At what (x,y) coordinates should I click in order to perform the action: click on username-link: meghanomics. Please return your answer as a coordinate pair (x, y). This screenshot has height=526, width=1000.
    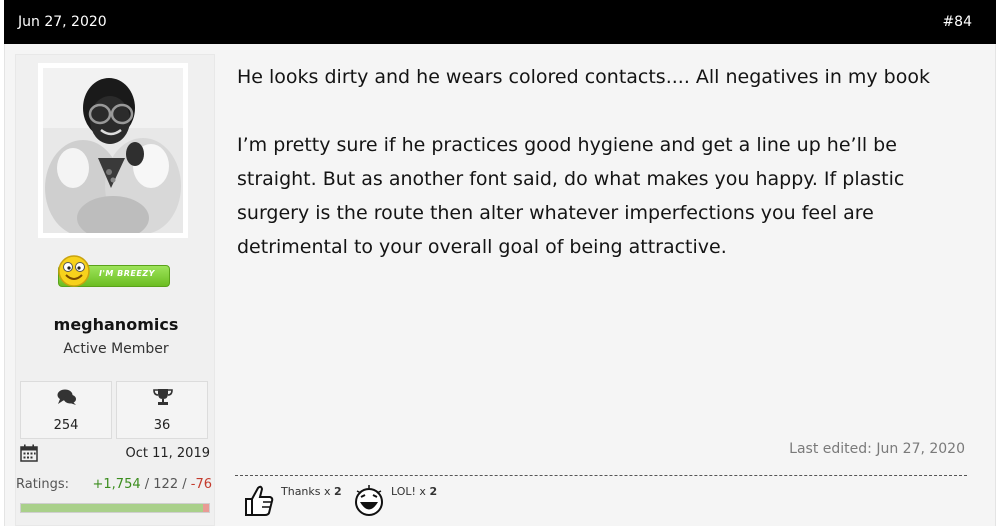
    Looking at the image, I should click on (116, 324).